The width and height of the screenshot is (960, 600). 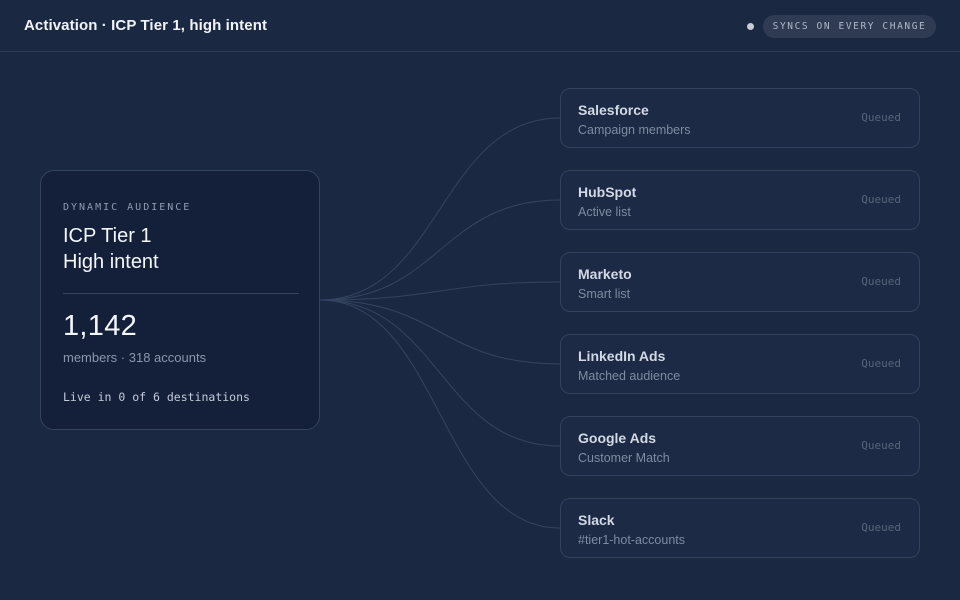 I want to click on destination-name: HubSpot, so click(x=607, y=192).